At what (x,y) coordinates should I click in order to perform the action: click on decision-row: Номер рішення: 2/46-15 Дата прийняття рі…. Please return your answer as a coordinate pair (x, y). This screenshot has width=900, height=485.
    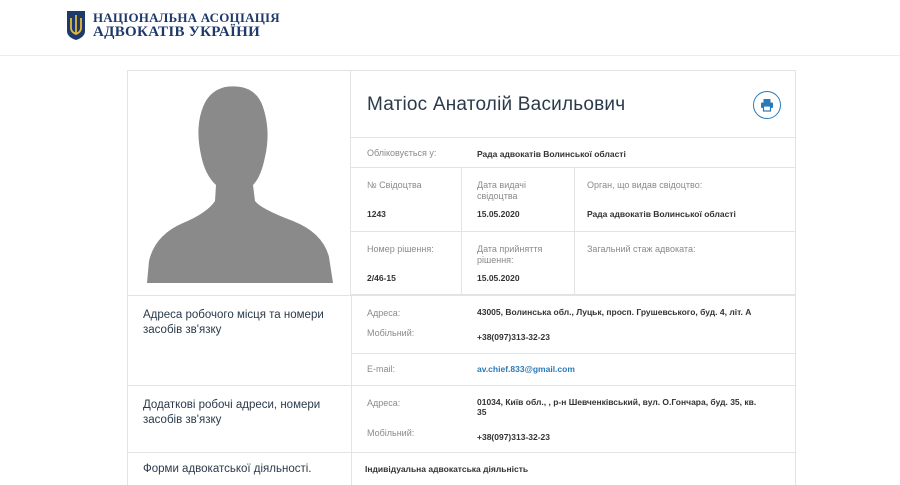
    Looking at the image, I should click on (573, 263).